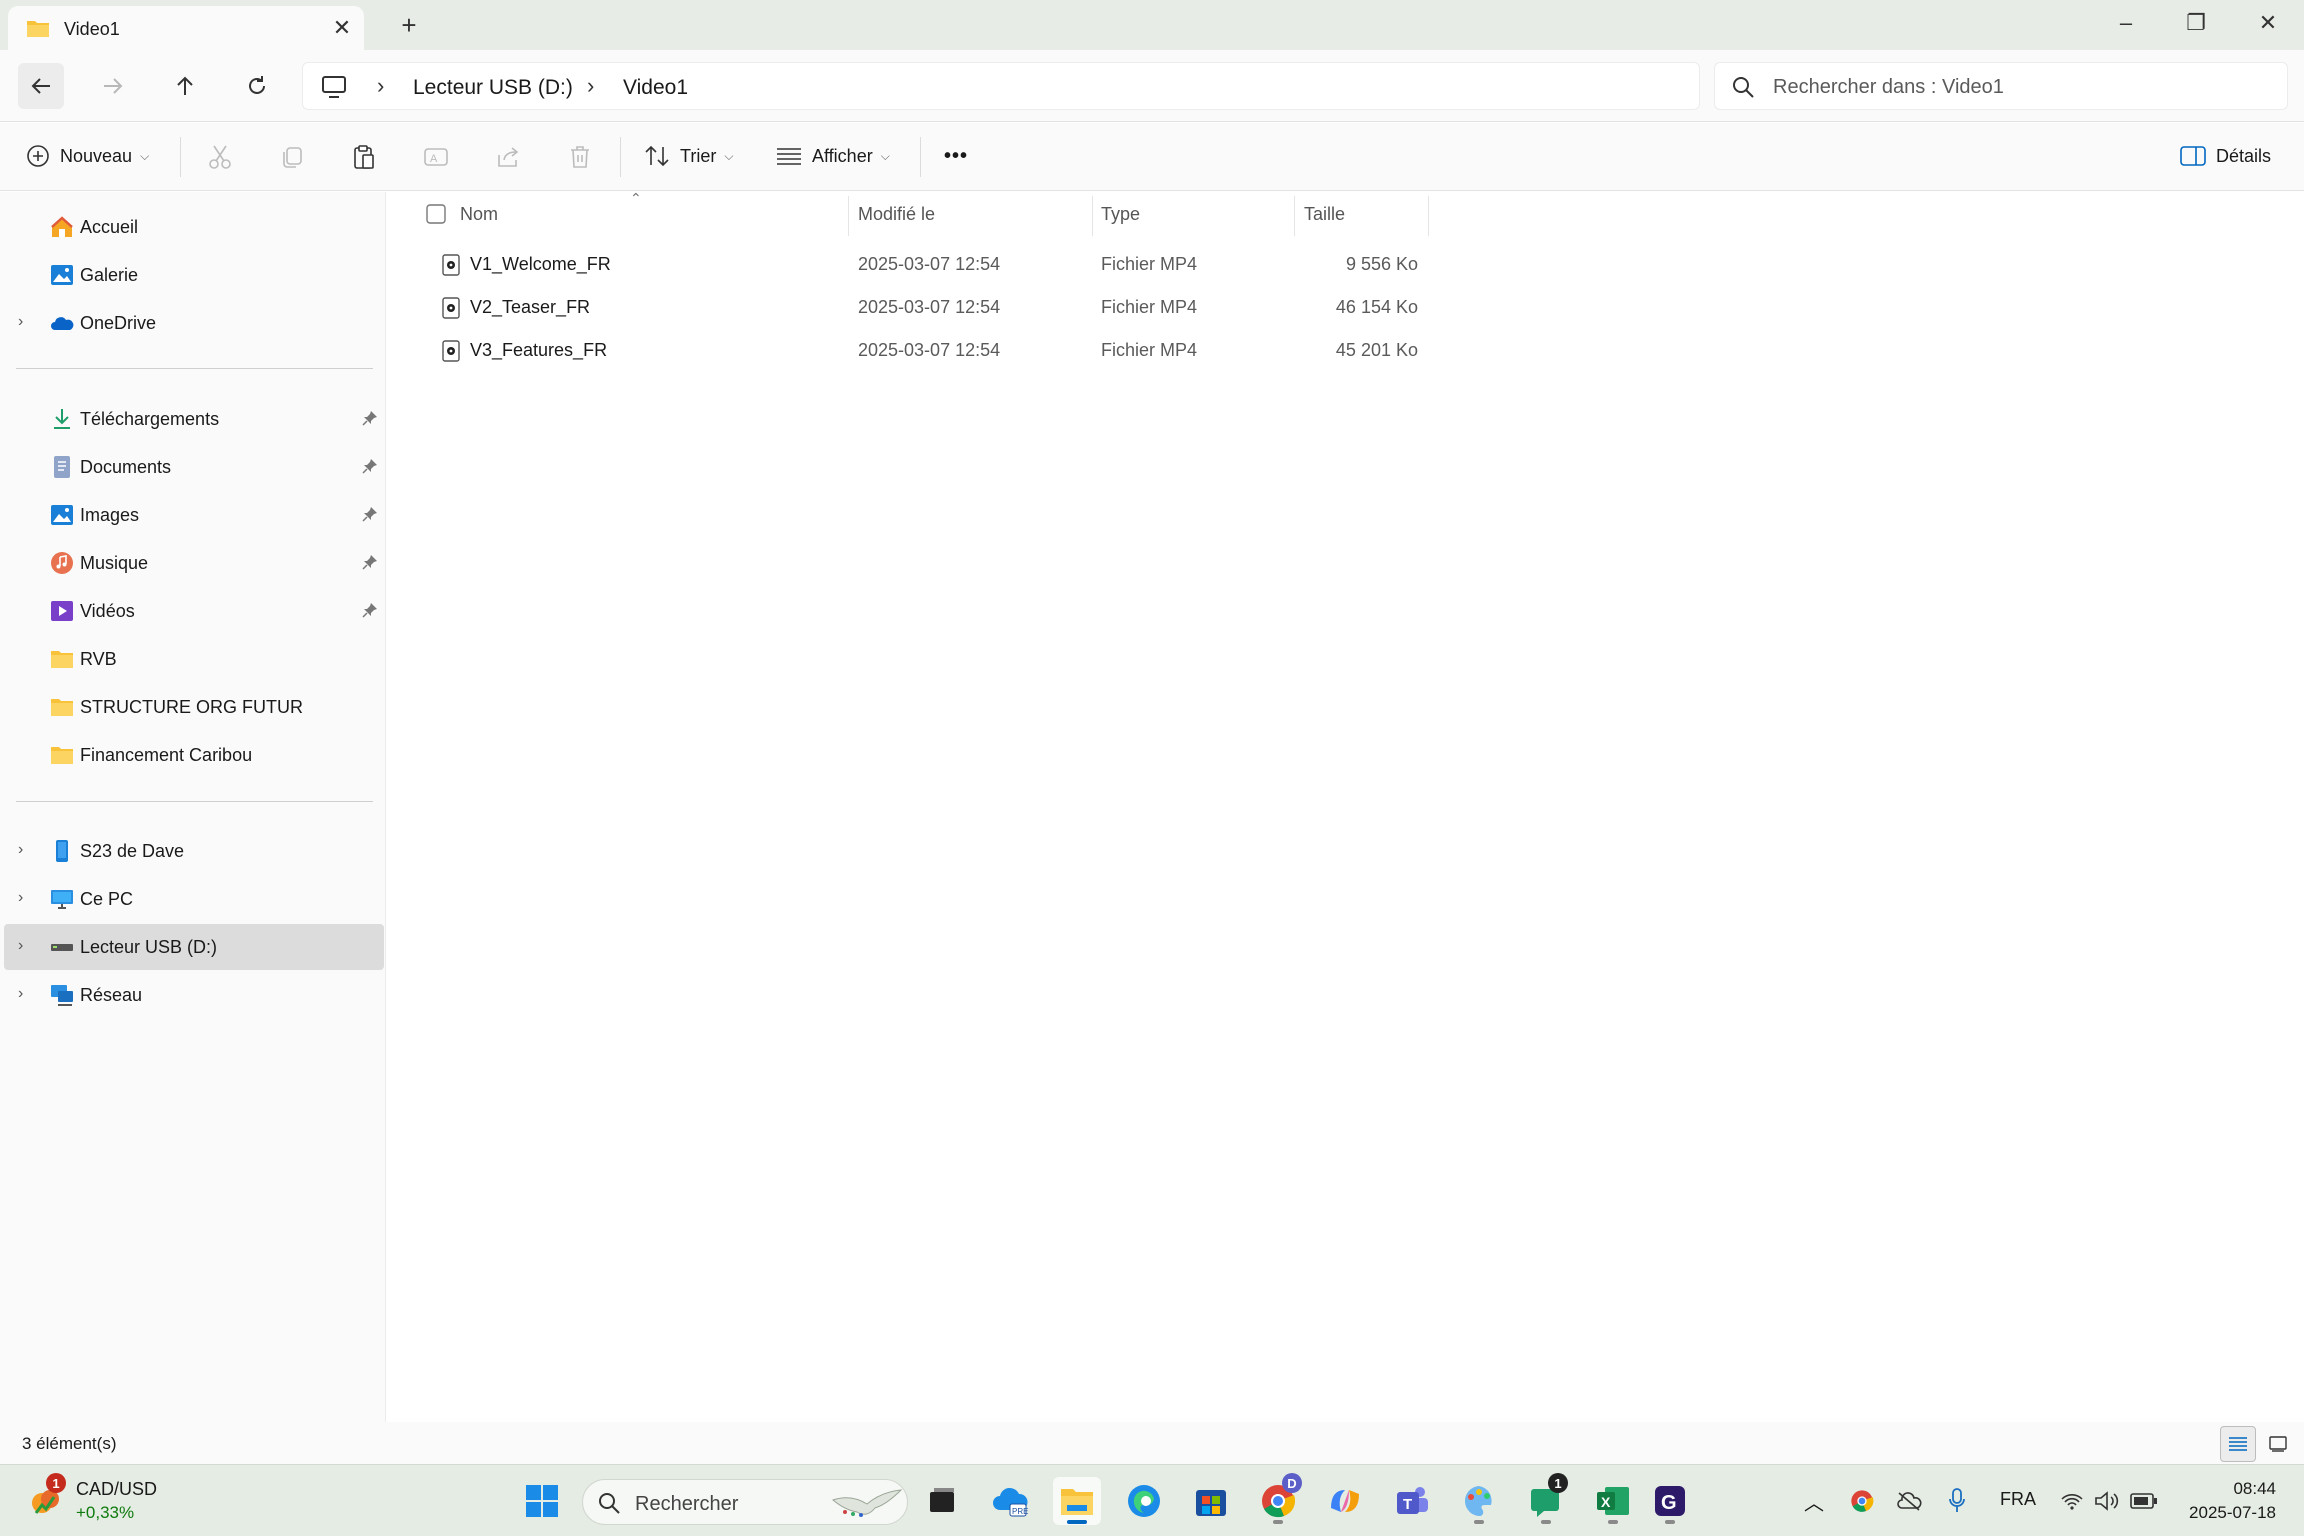 Image resolution: width=2304 pixels, height=1536 pixels. Describe the element at coordinates (2126, 23) in the screenshot. I see `minimize-button: –` at that location.